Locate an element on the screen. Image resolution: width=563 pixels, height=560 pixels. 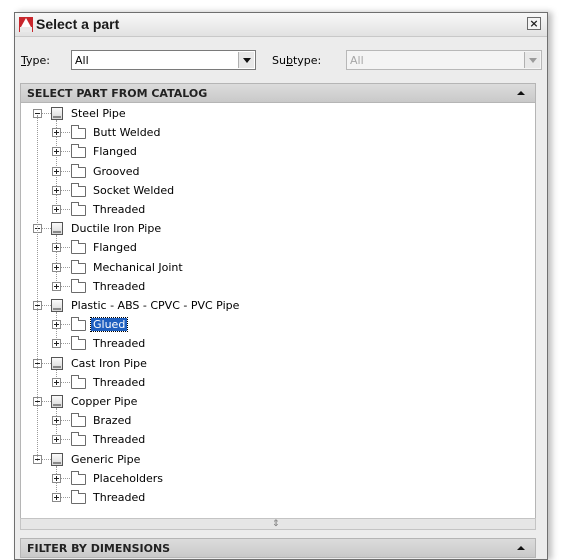
type-filter-row: Type: All Subtype: All is located at coordinates (281, 61).